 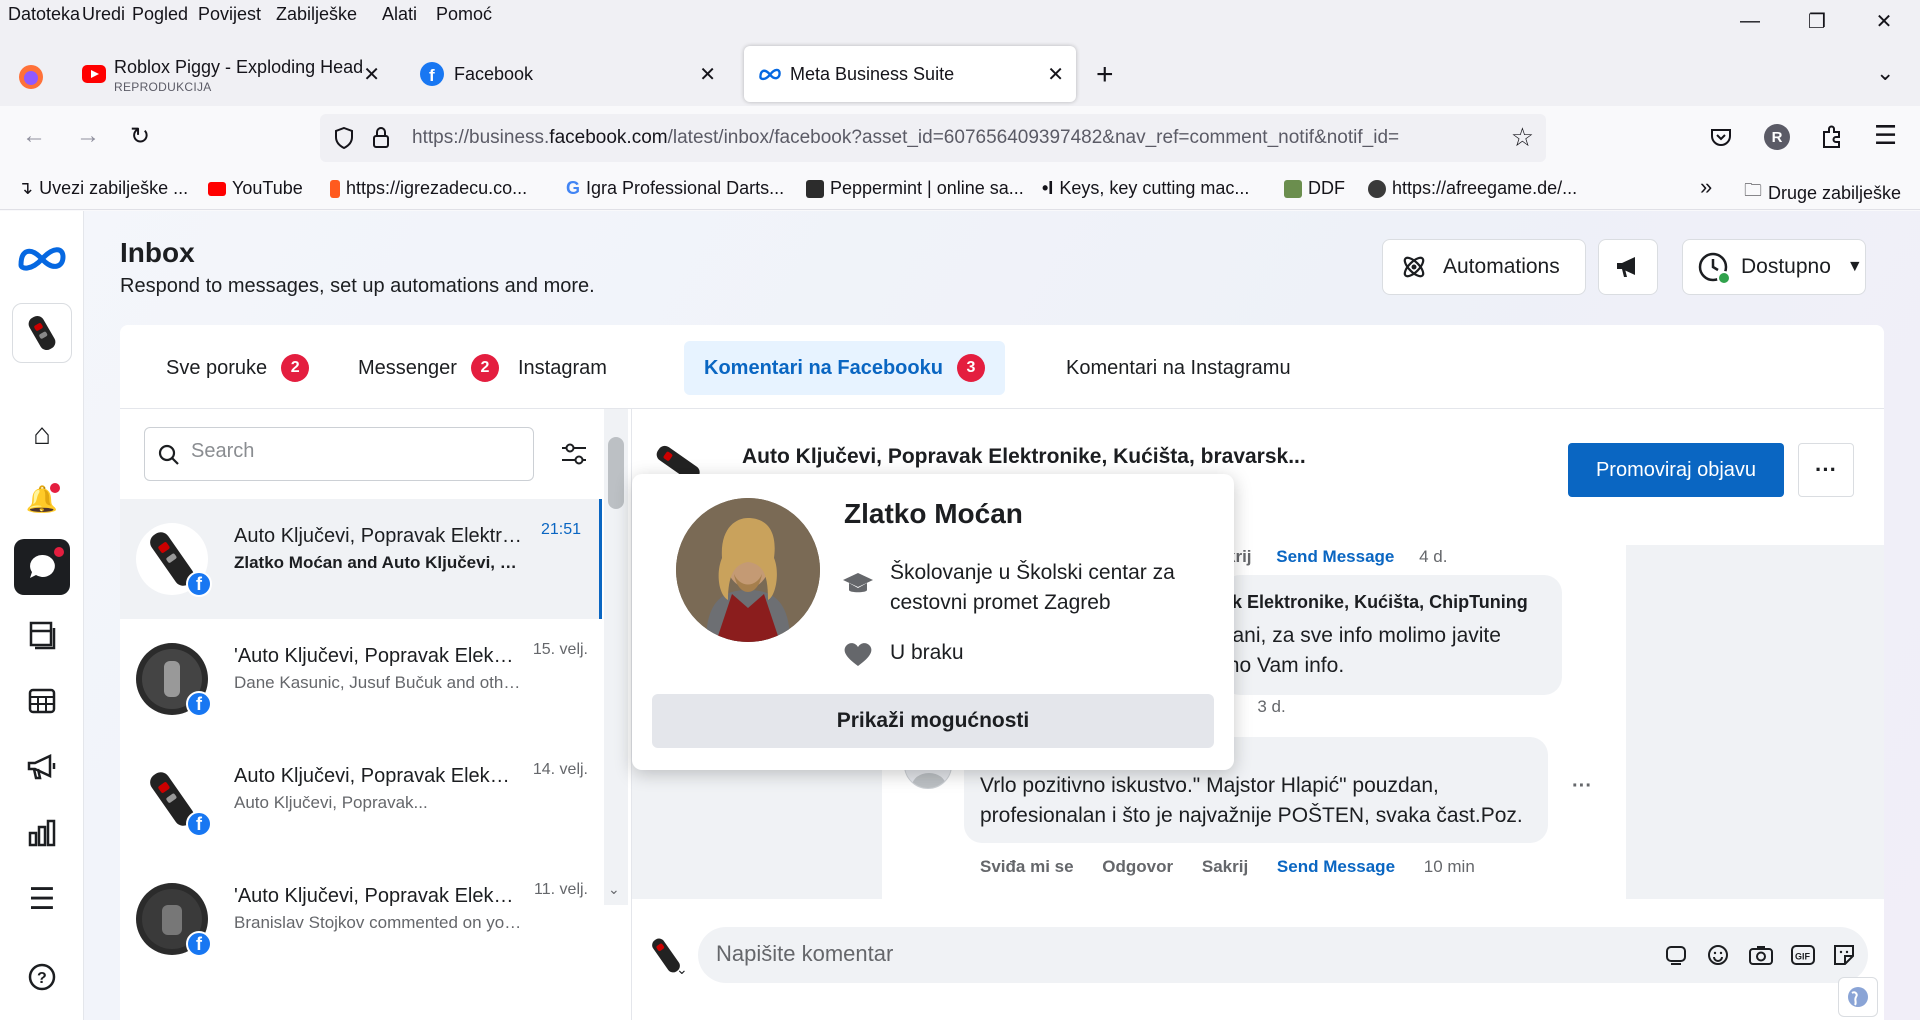 What do you see at coordinates (844, 368) in the screenshot?
I see `tab-facebook-comments: Komentari na Facebooku 3` at bounding box center [844, 368].